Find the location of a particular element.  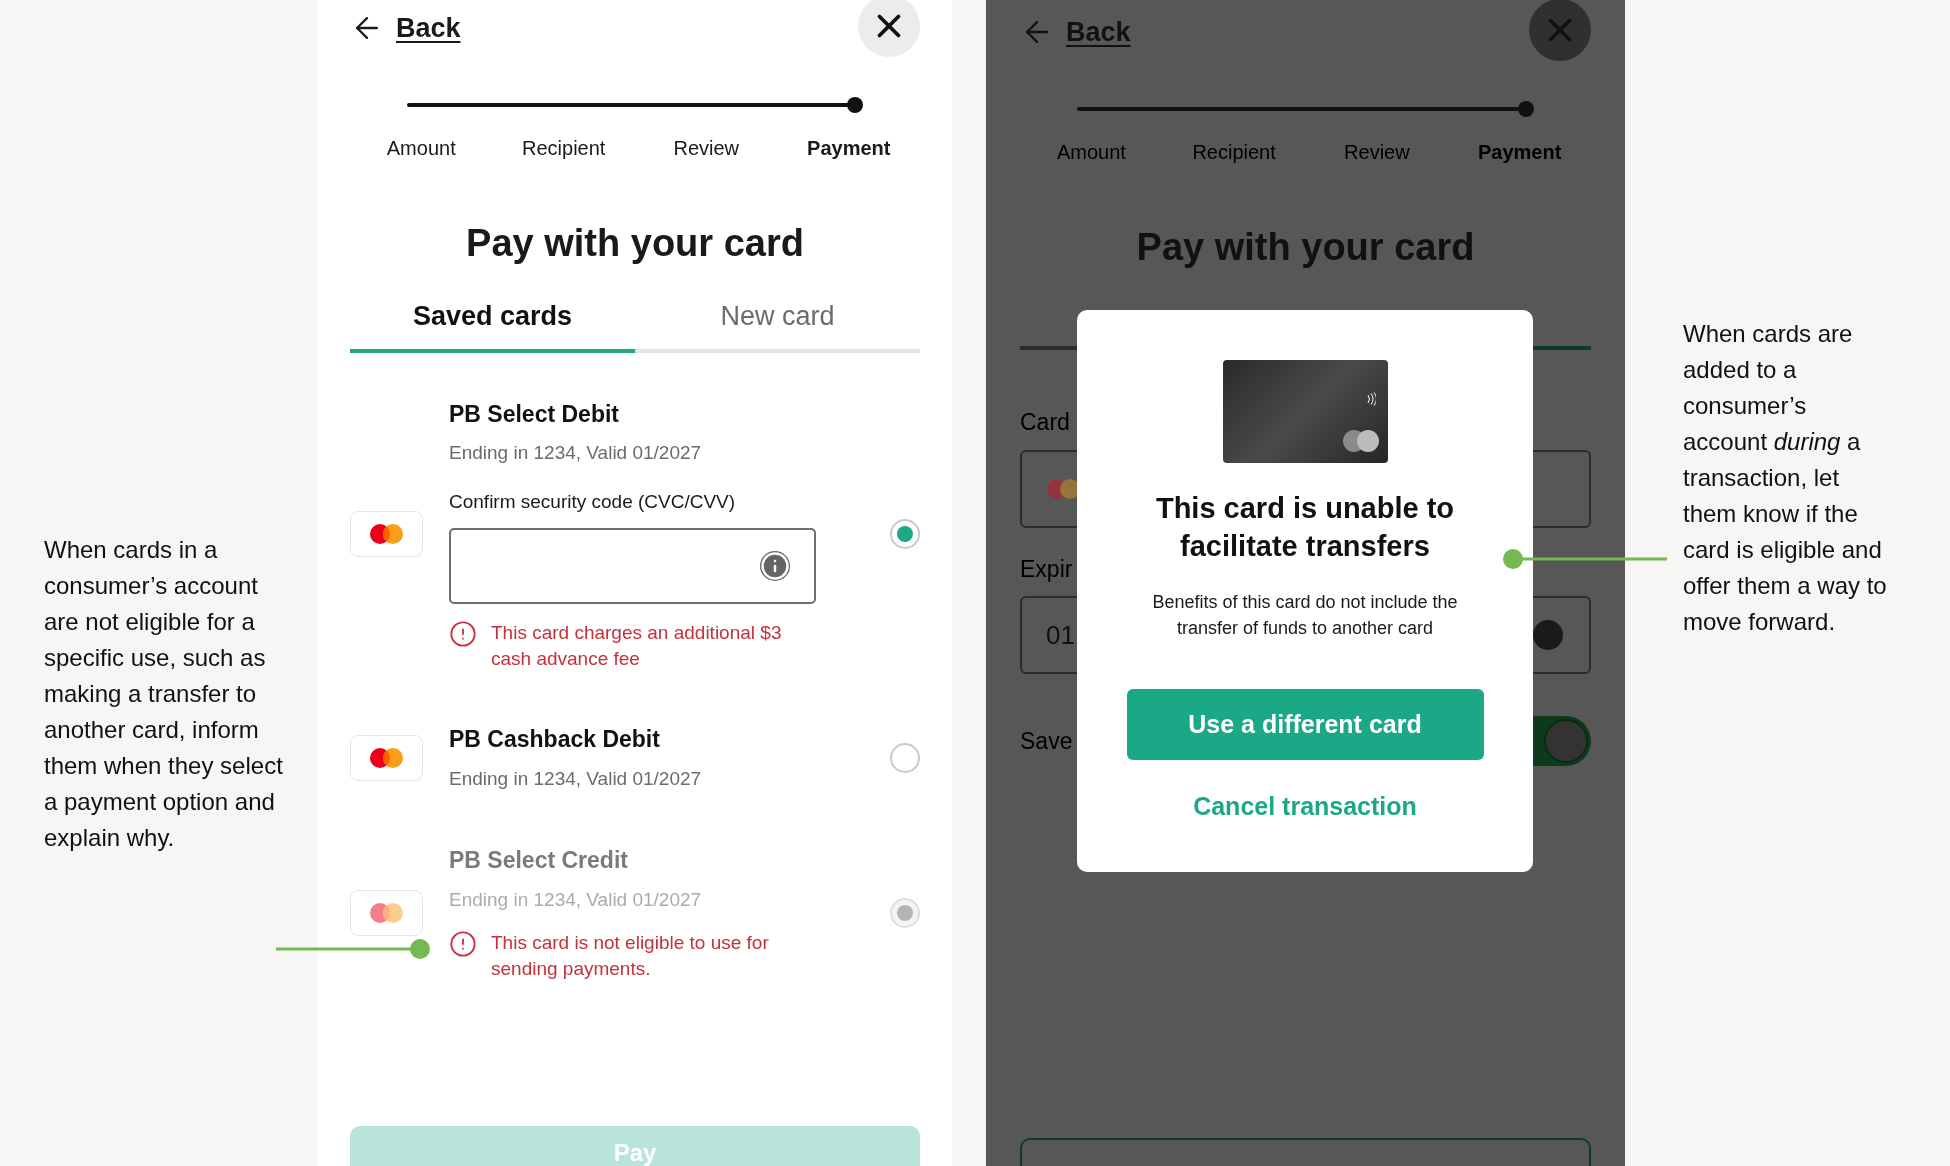

card-name: PB Select Debit is located at coordinates (534, 414).